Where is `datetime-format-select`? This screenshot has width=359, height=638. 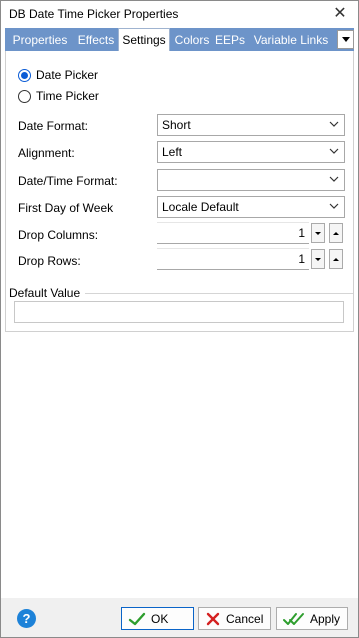 datetime-format-select is located at coordinates (251, 180).